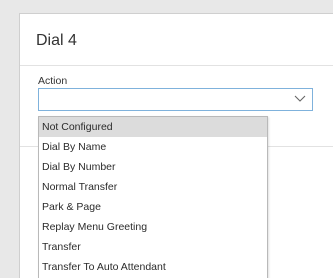 The width and height of the screenshot is (333, 278). What do you see at coordinates (176, 65) in the screenshot?
I see `header-divider` at bounding box center [176, 65].